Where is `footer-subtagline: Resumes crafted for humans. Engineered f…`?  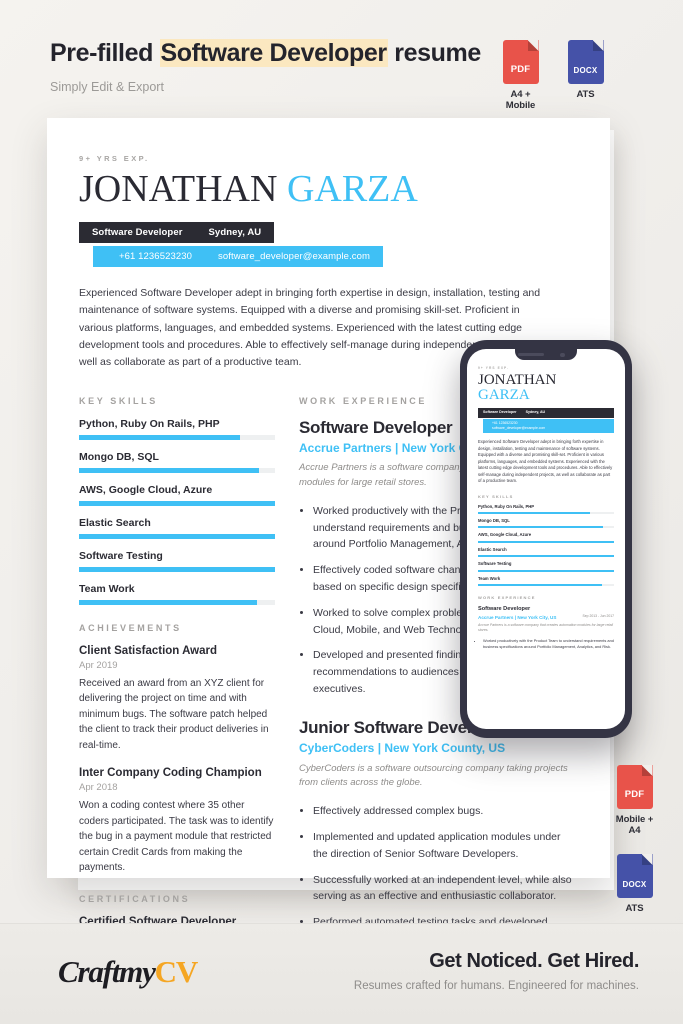 footer-subtagline: Resumes crafted for humans. Engineered f… is located at coordinates (496, 986).